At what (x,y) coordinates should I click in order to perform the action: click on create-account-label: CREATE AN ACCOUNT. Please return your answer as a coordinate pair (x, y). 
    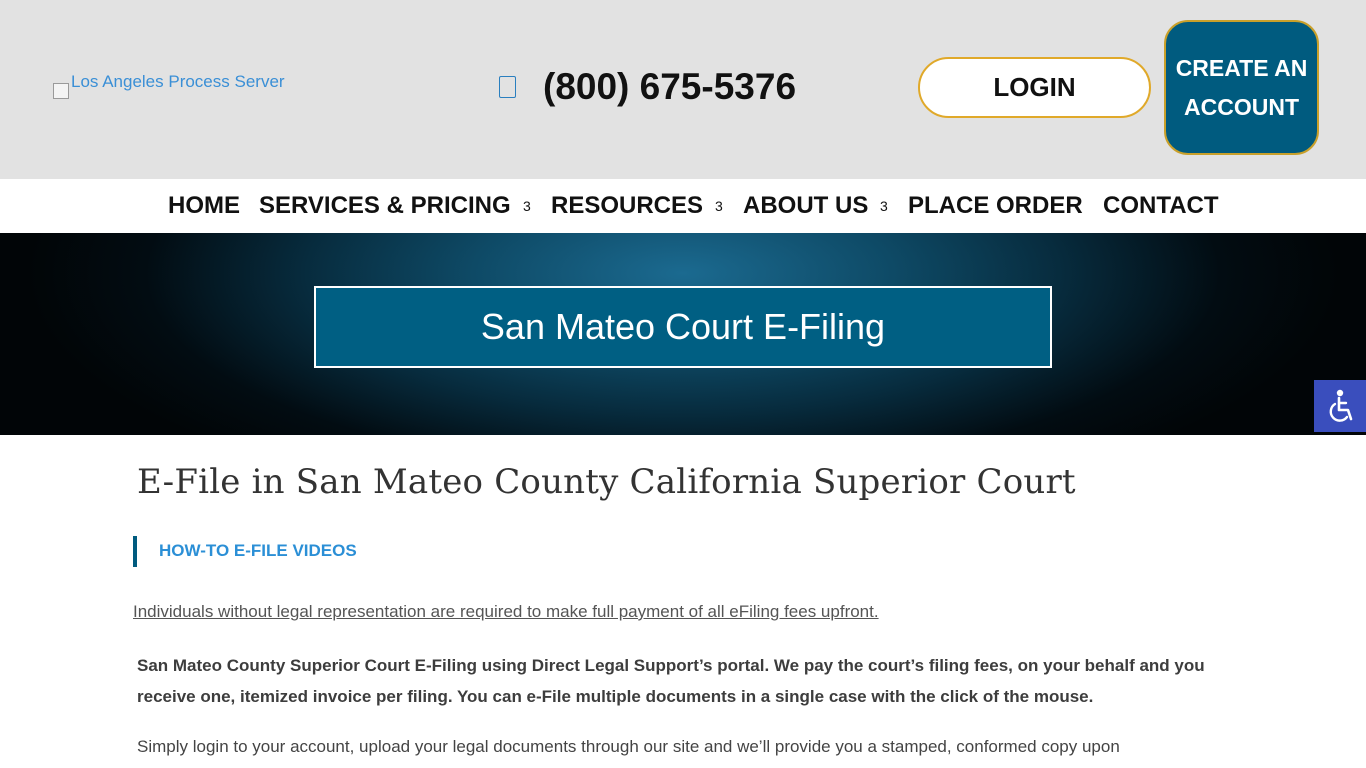
    Looking at the image, I should click on (1241, 87).